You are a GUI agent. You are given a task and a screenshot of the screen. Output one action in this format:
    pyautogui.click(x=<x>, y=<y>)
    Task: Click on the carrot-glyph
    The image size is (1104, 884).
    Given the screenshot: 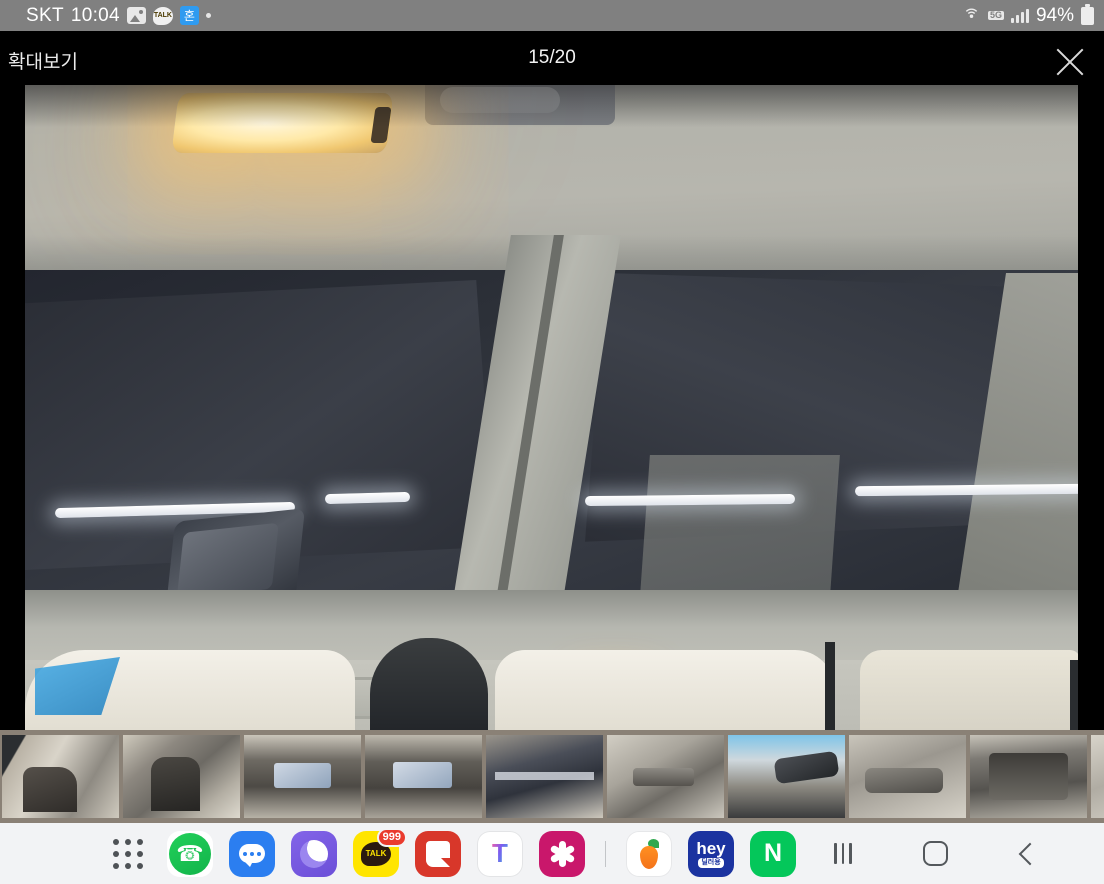 What is the action you would take?
    pyautogui.click(x=649, y=853)
    